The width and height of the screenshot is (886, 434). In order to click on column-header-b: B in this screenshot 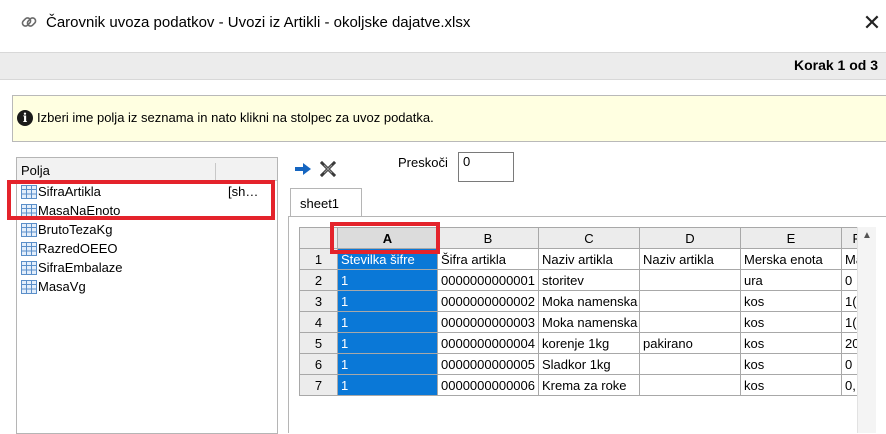, I will do `click(488, 238)`.